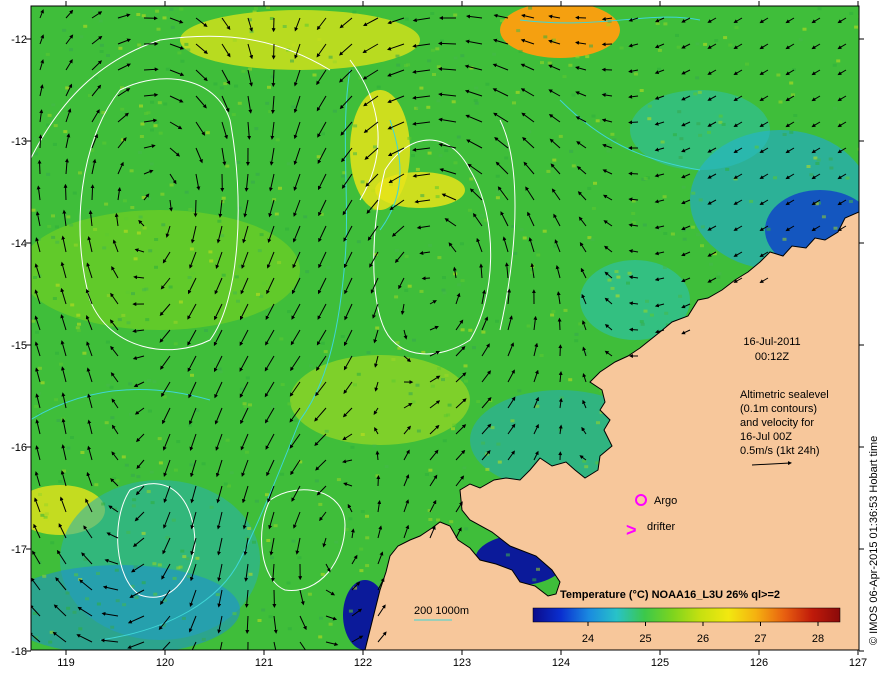  What do you see at coordinates (135, 607) in the screenshot?
I see `cool-patch` at bounding box center [135, 607].